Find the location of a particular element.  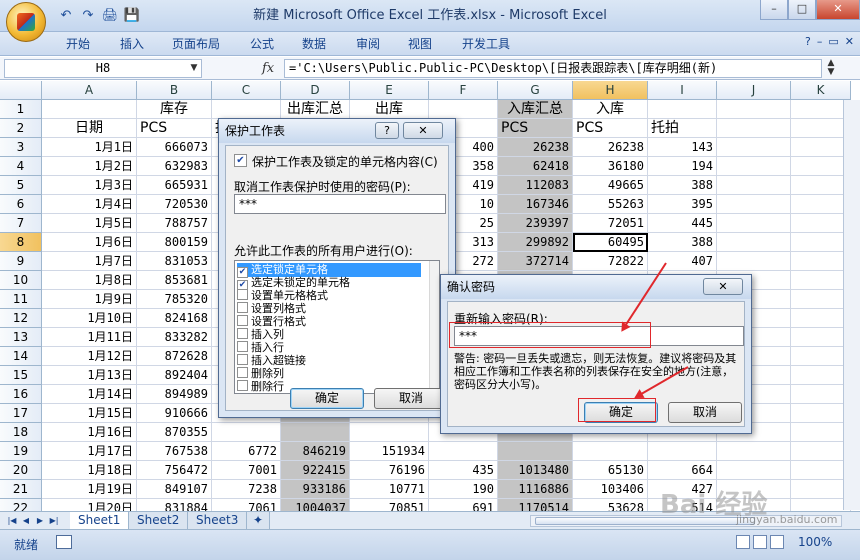

cell: 870355 is located at coordinates (174, 432).